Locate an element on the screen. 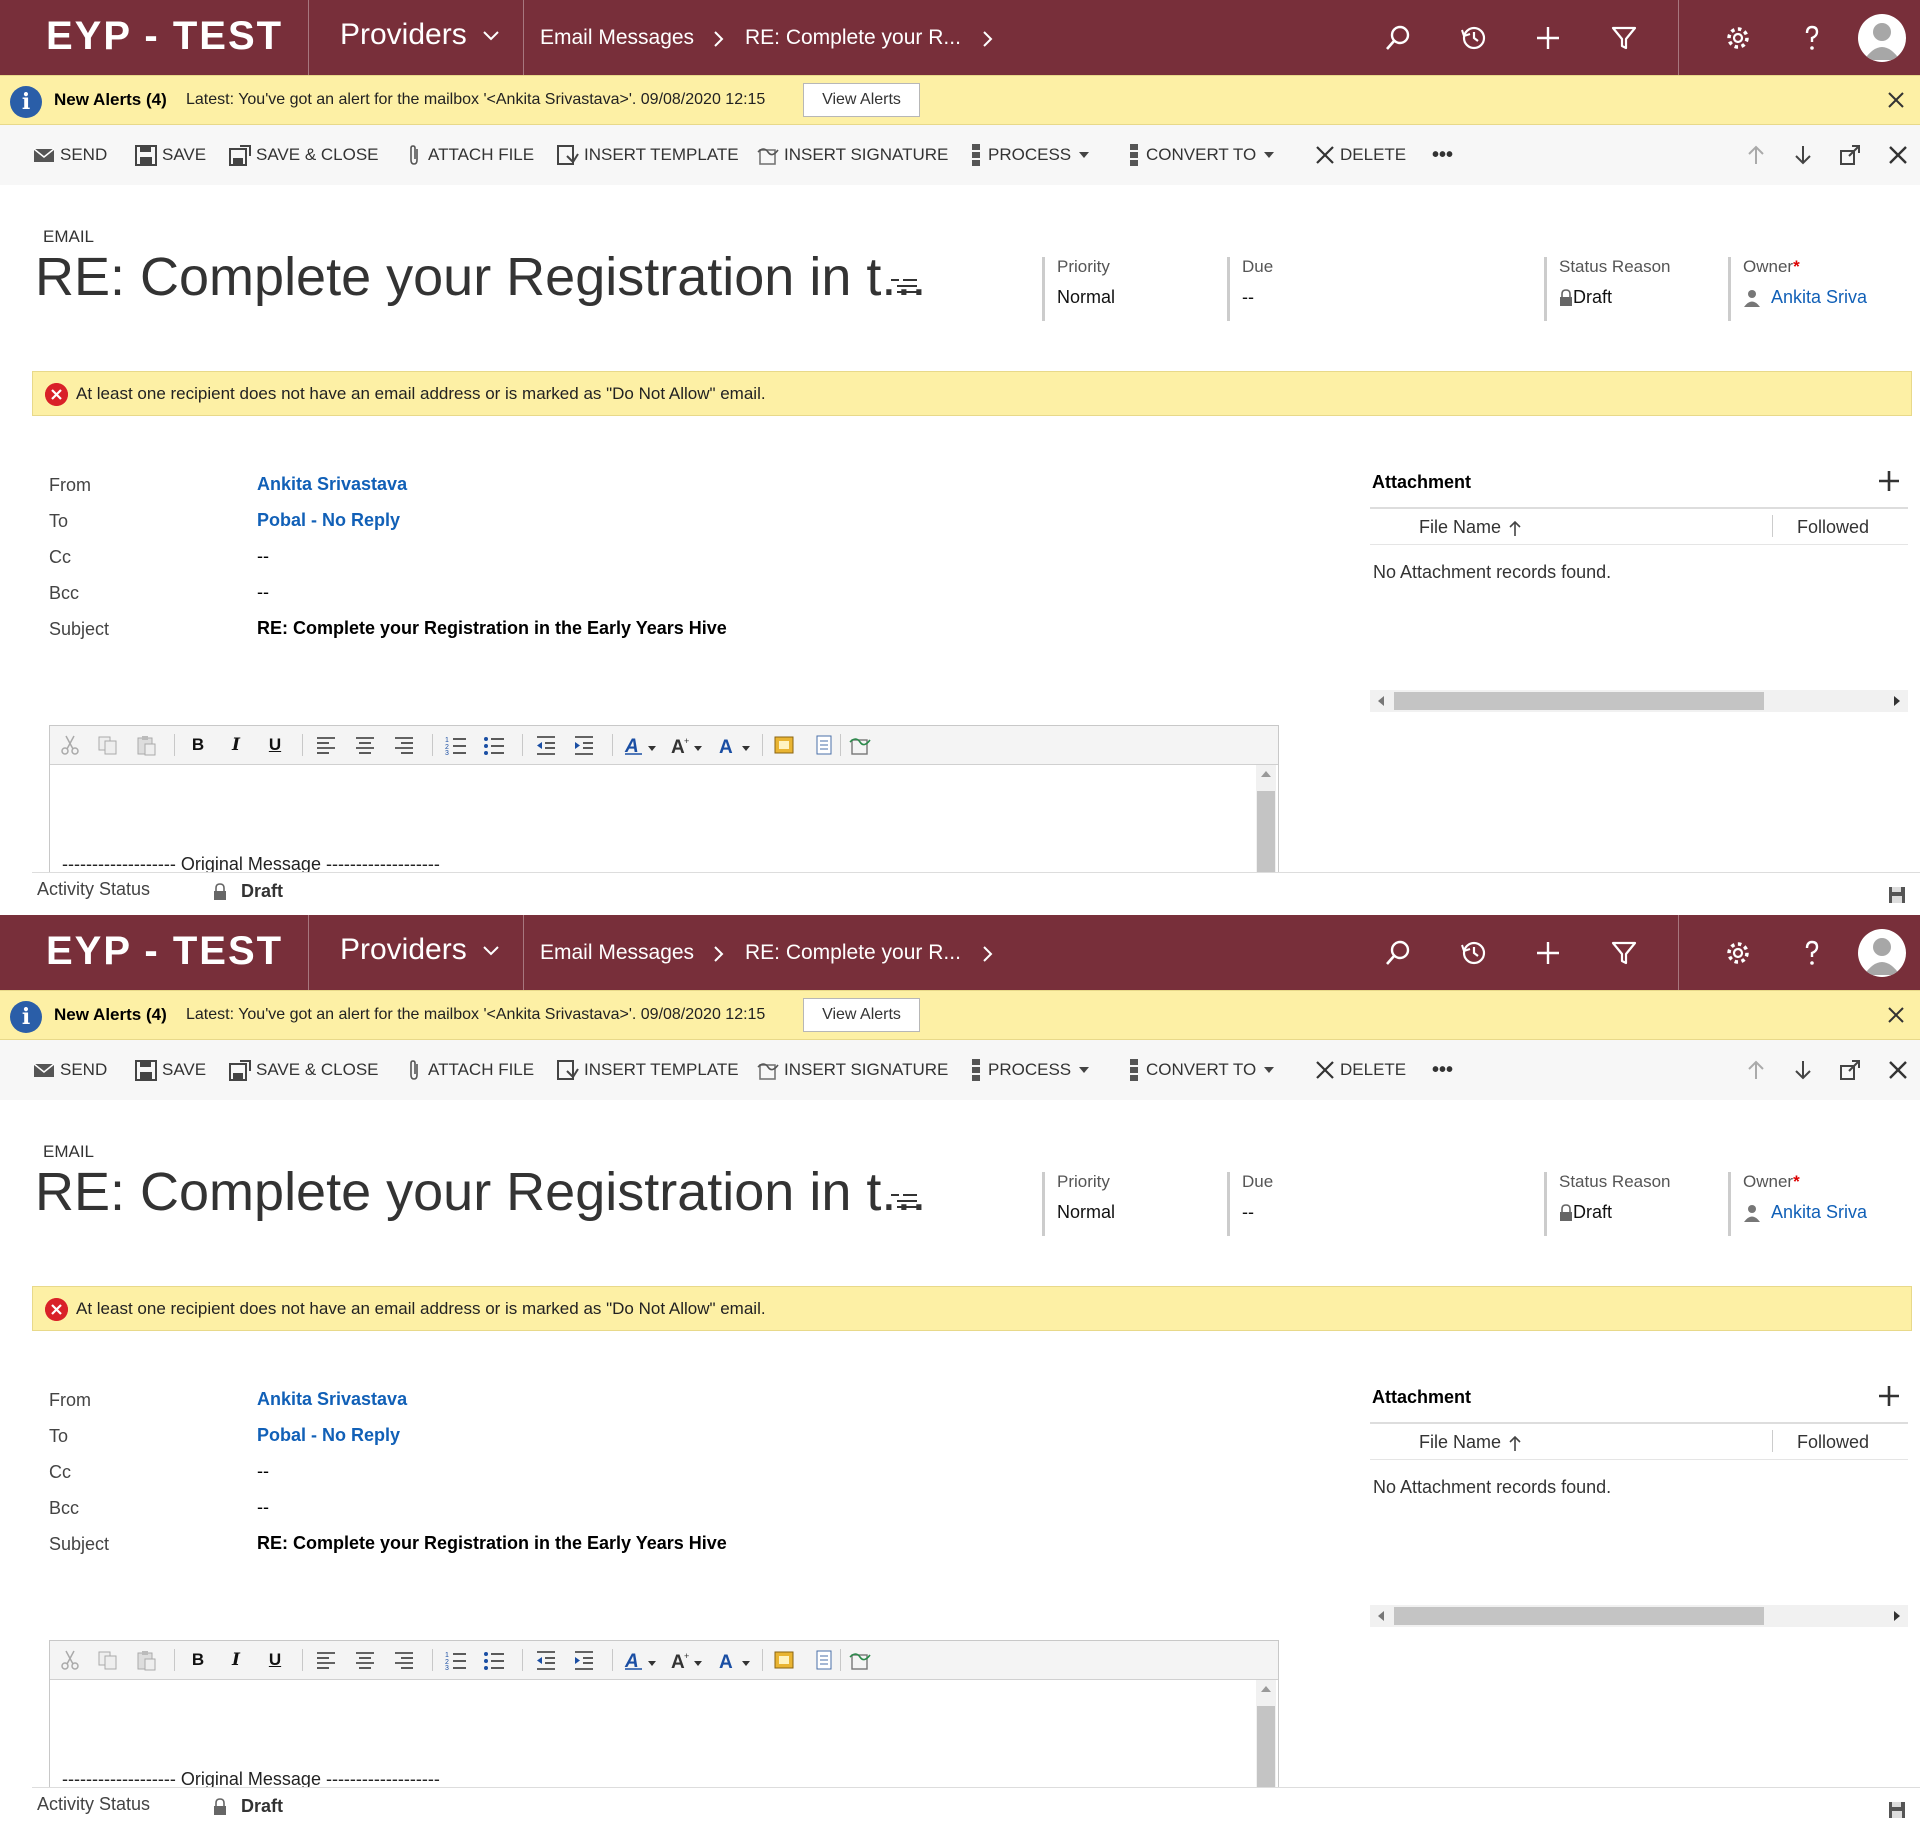 The image size is (1920, 1830). numbered-list-icon: 123 is located at coordinates (456, 1660).